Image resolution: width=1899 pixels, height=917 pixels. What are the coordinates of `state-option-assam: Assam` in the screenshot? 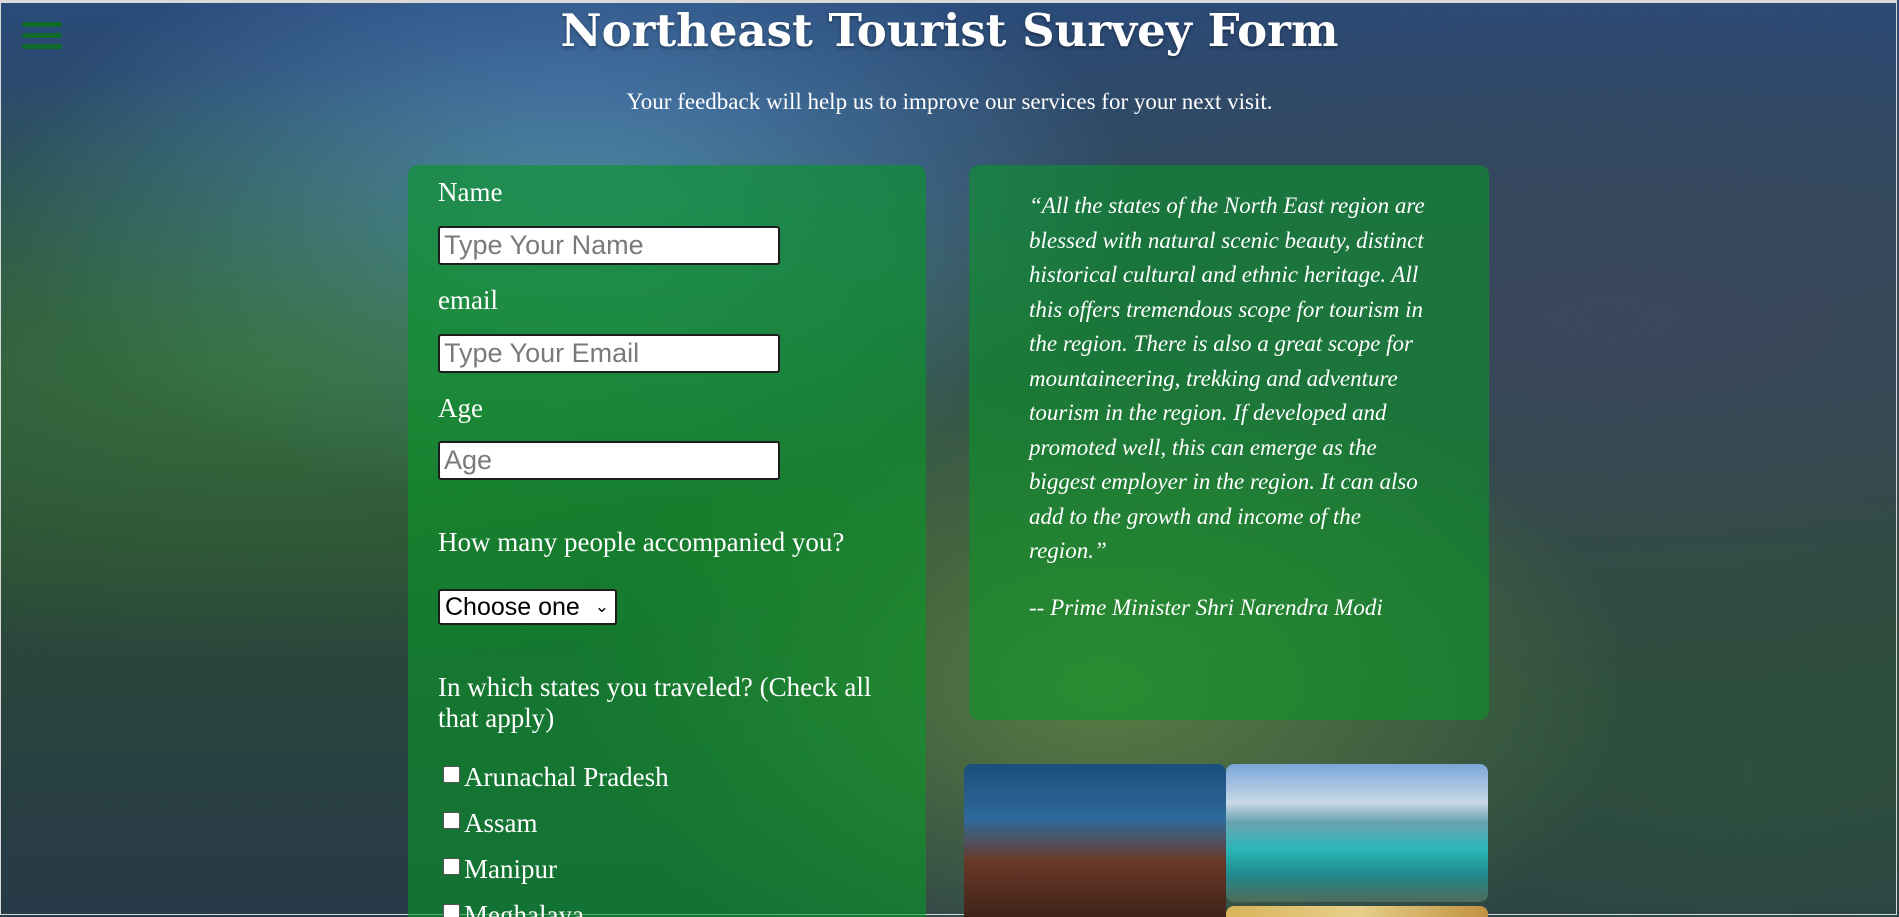 It's located at (490, 823).